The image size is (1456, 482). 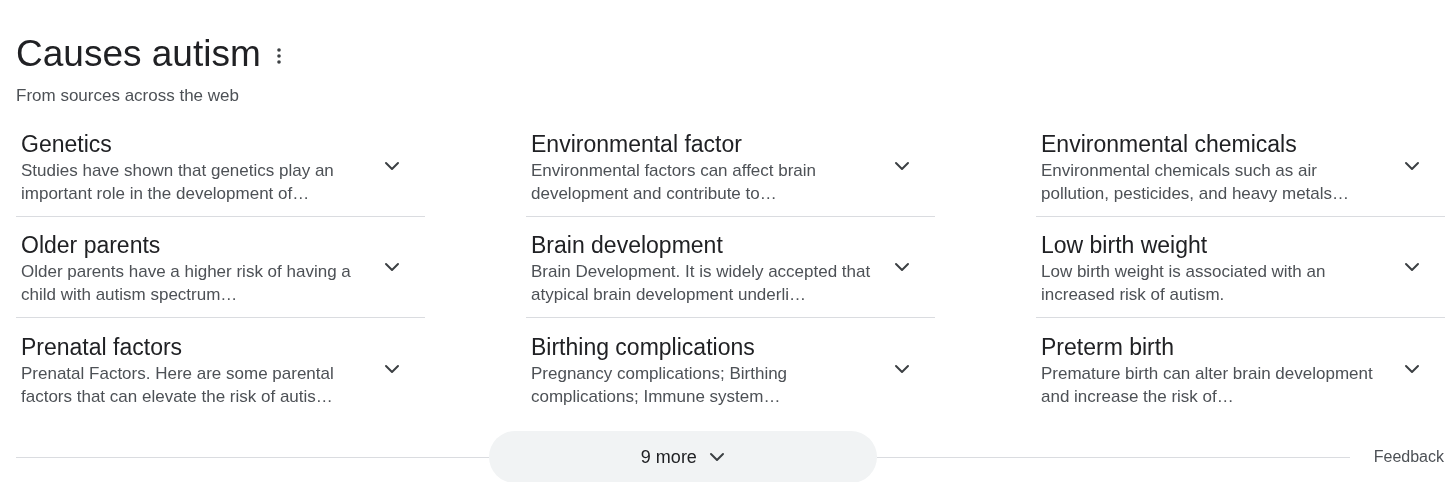 I want to click on item-title: Low birth weight, so click(x=1125, y=245).